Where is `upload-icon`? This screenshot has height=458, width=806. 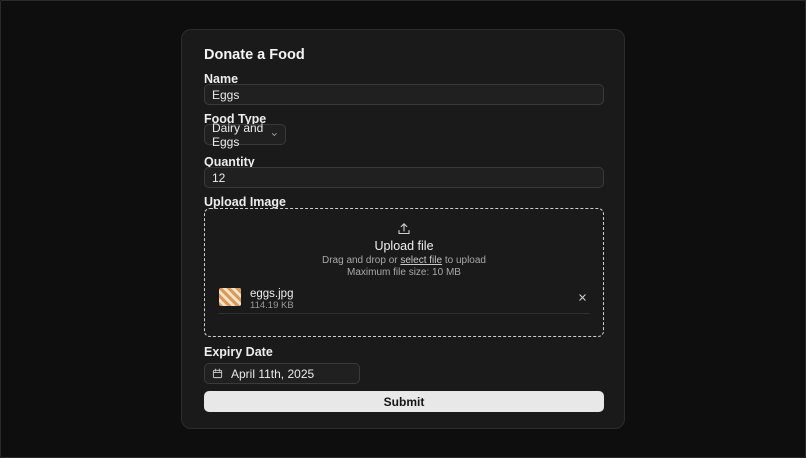
upload-icon is located at coordinates (404, 229).